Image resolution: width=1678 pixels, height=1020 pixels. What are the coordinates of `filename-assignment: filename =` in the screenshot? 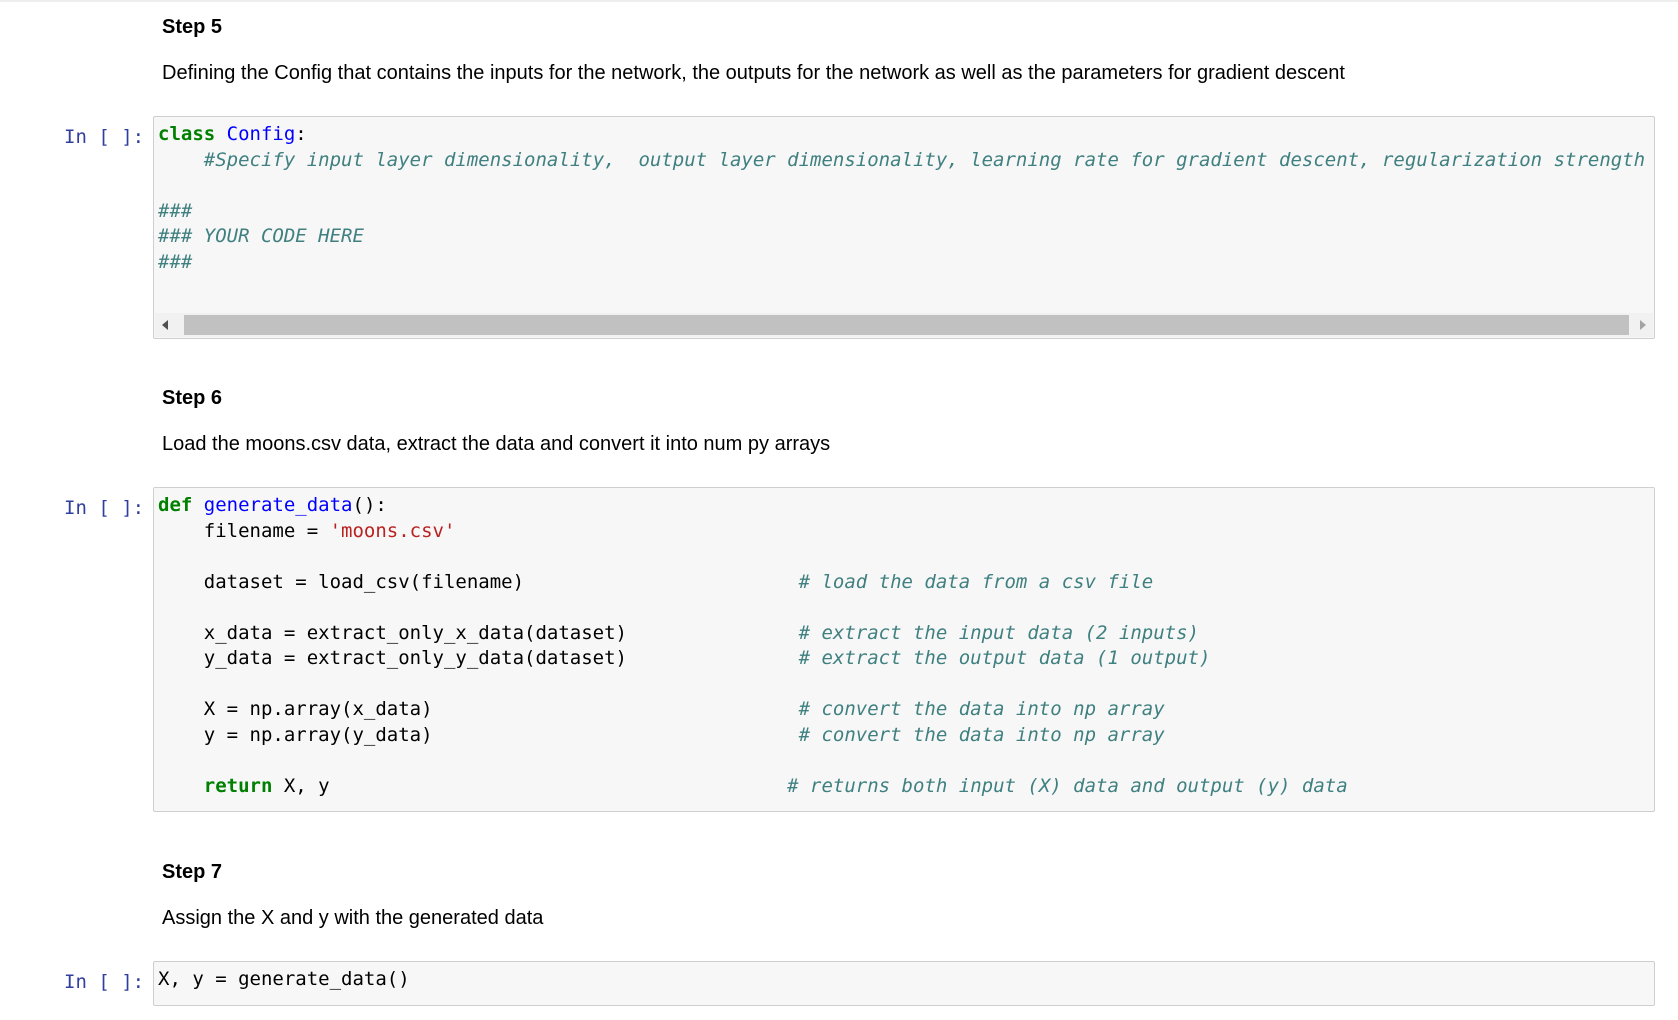 It's located at (244, 530).